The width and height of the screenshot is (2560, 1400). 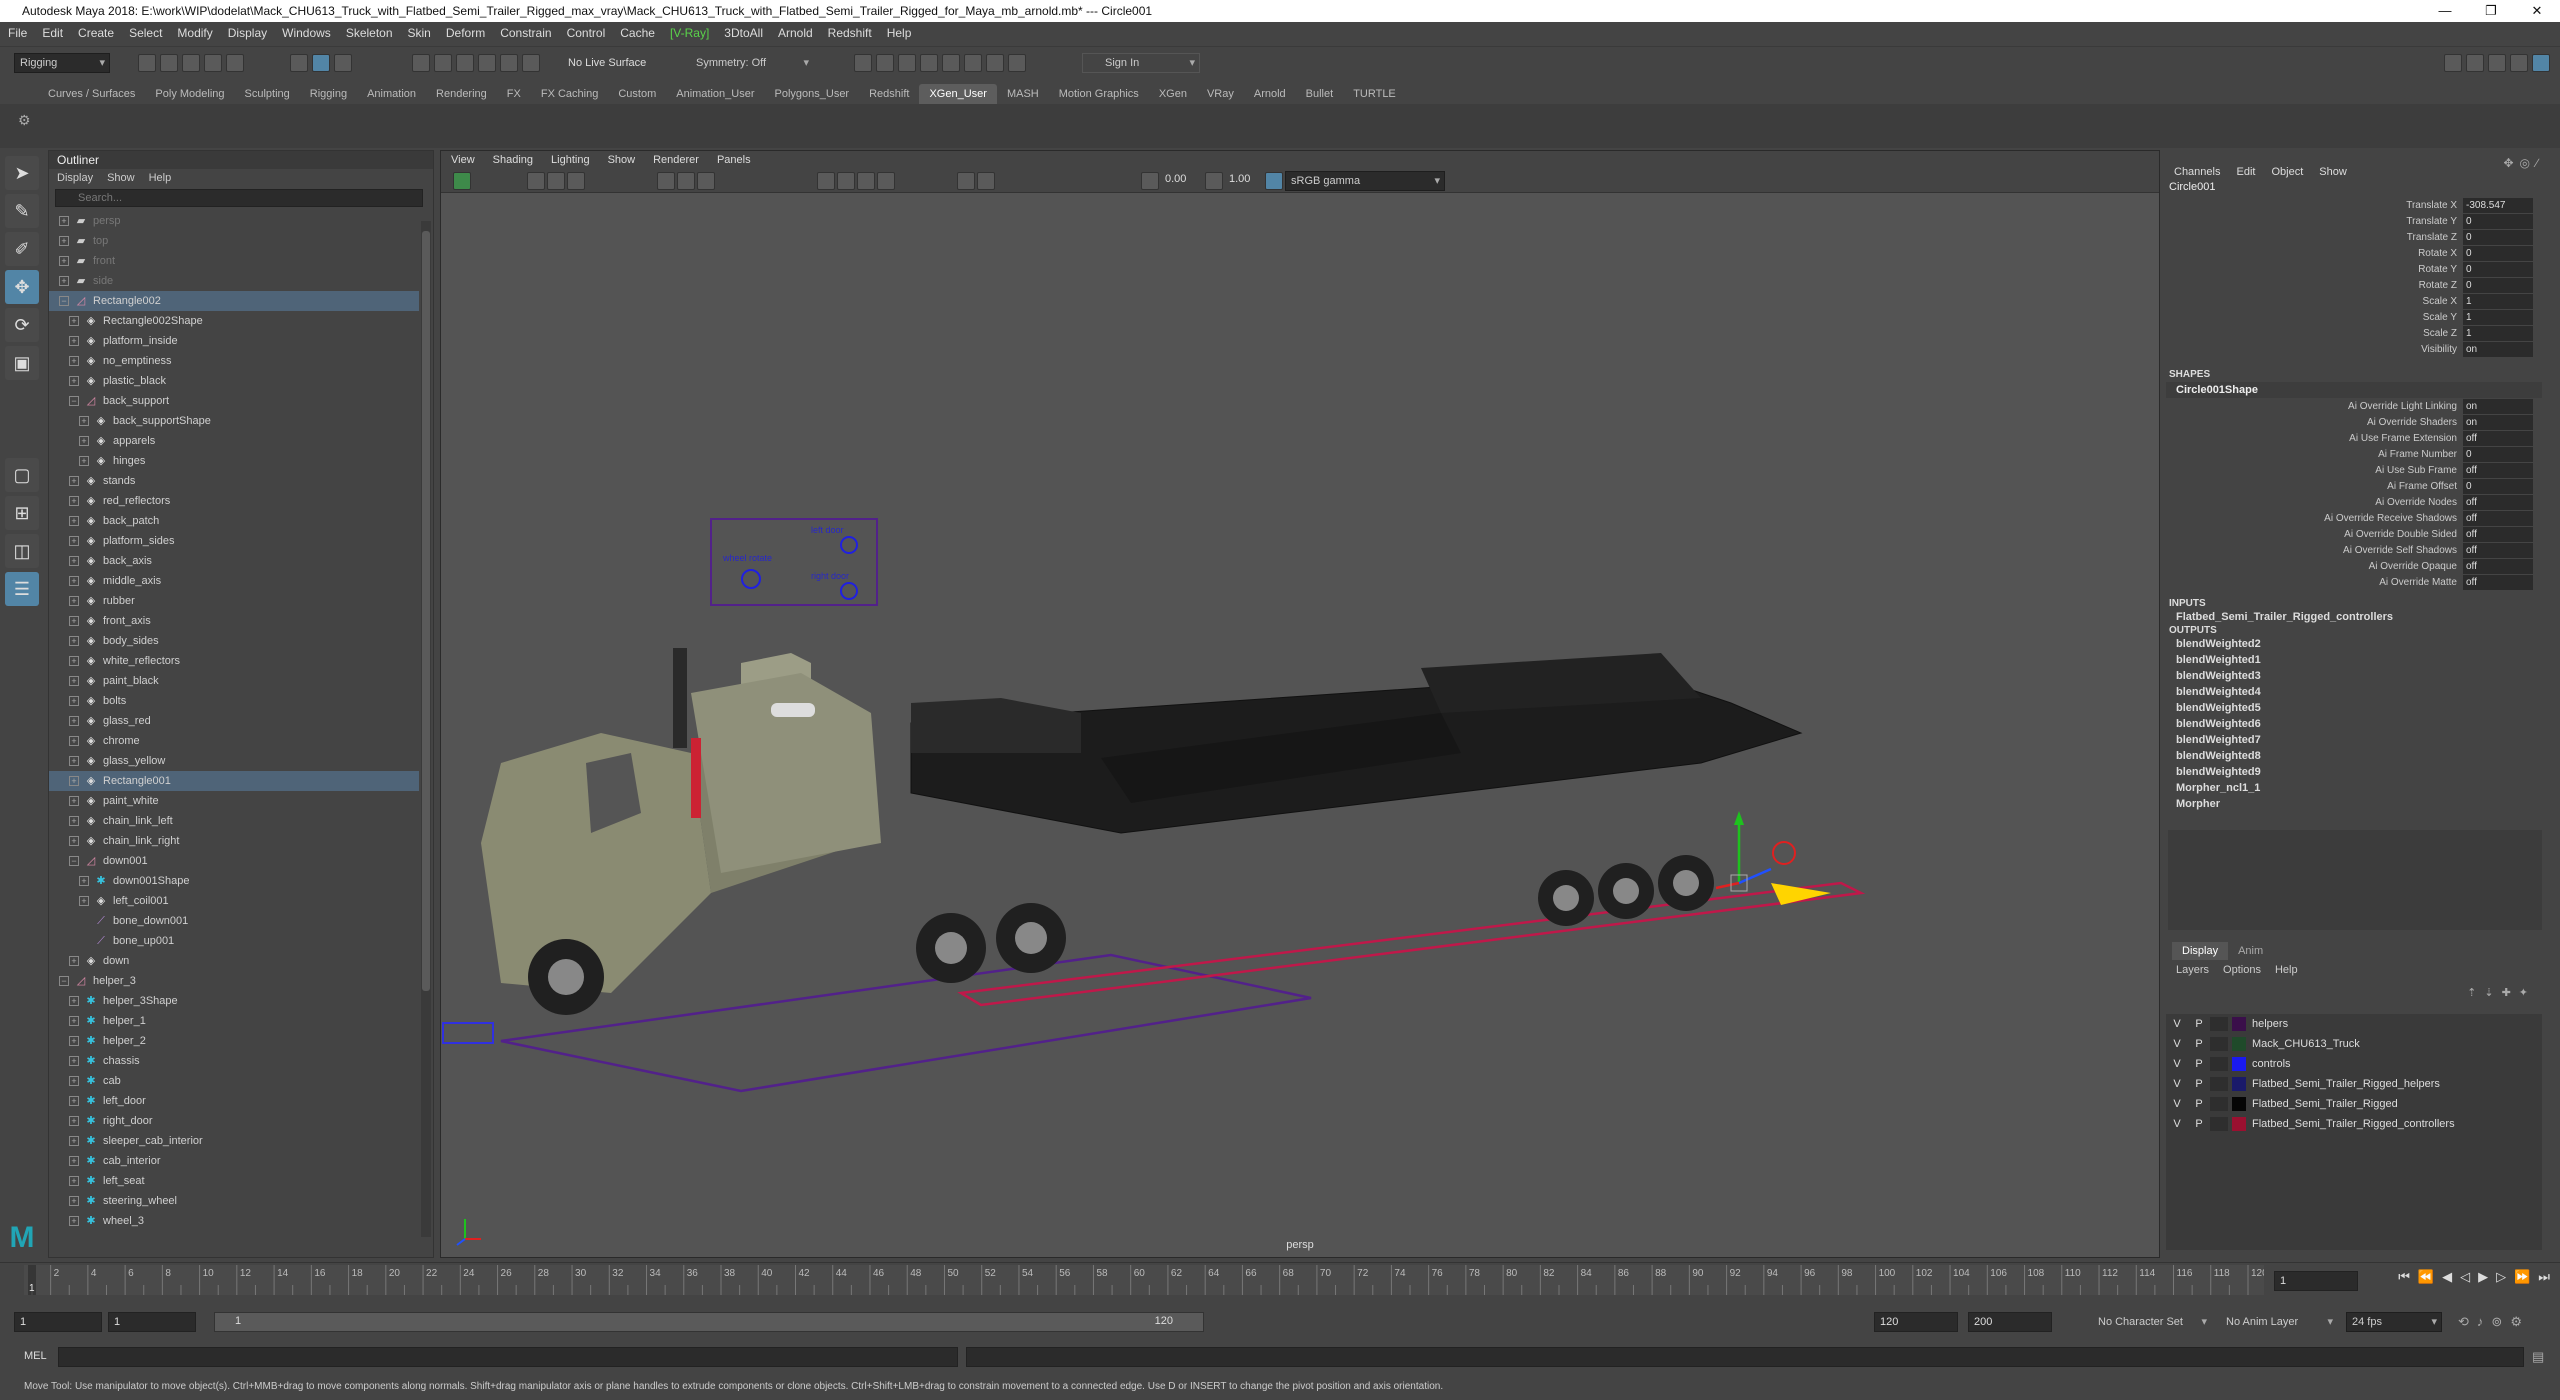 I want to click on attribute-label: Translate Z, so click(x=2314, y=237).